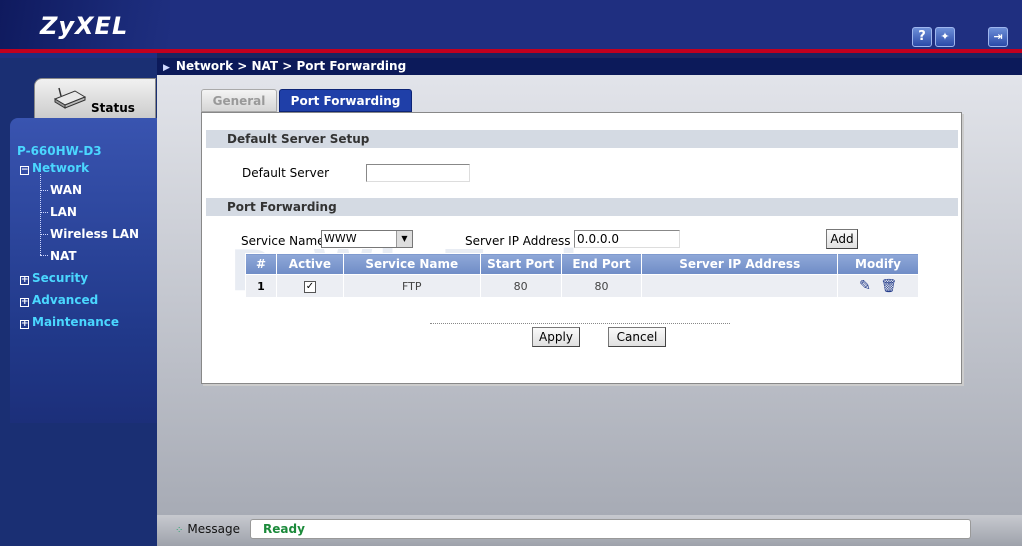 This screenshot has height=546, width=1022. I want to click on status-bar: ⁘ Message Ready, so click(589, 530).